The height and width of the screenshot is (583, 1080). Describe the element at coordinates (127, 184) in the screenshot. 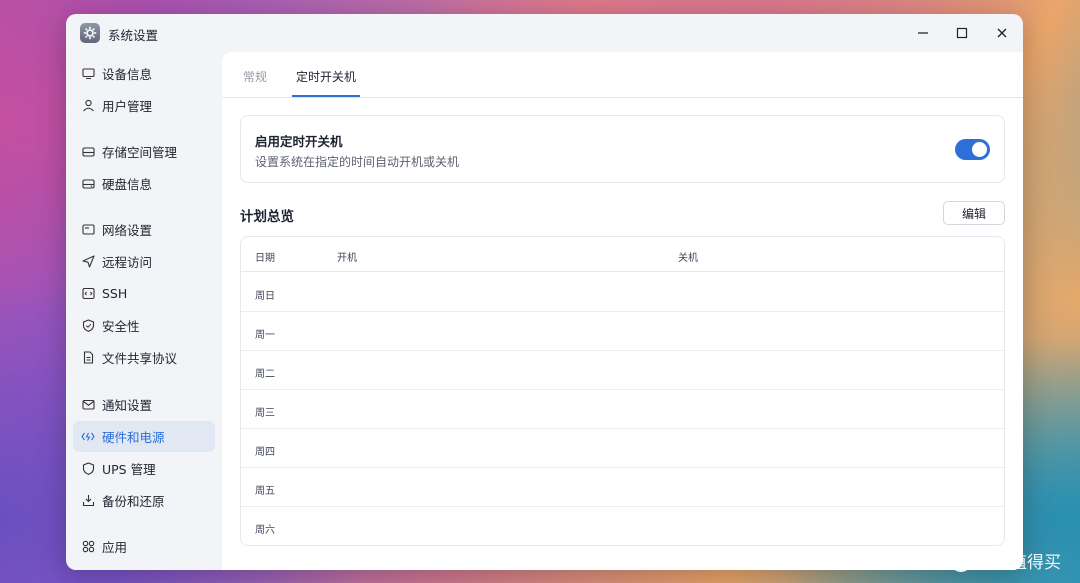

I see `sidebar-item-label: 硬盘信息` at that location.